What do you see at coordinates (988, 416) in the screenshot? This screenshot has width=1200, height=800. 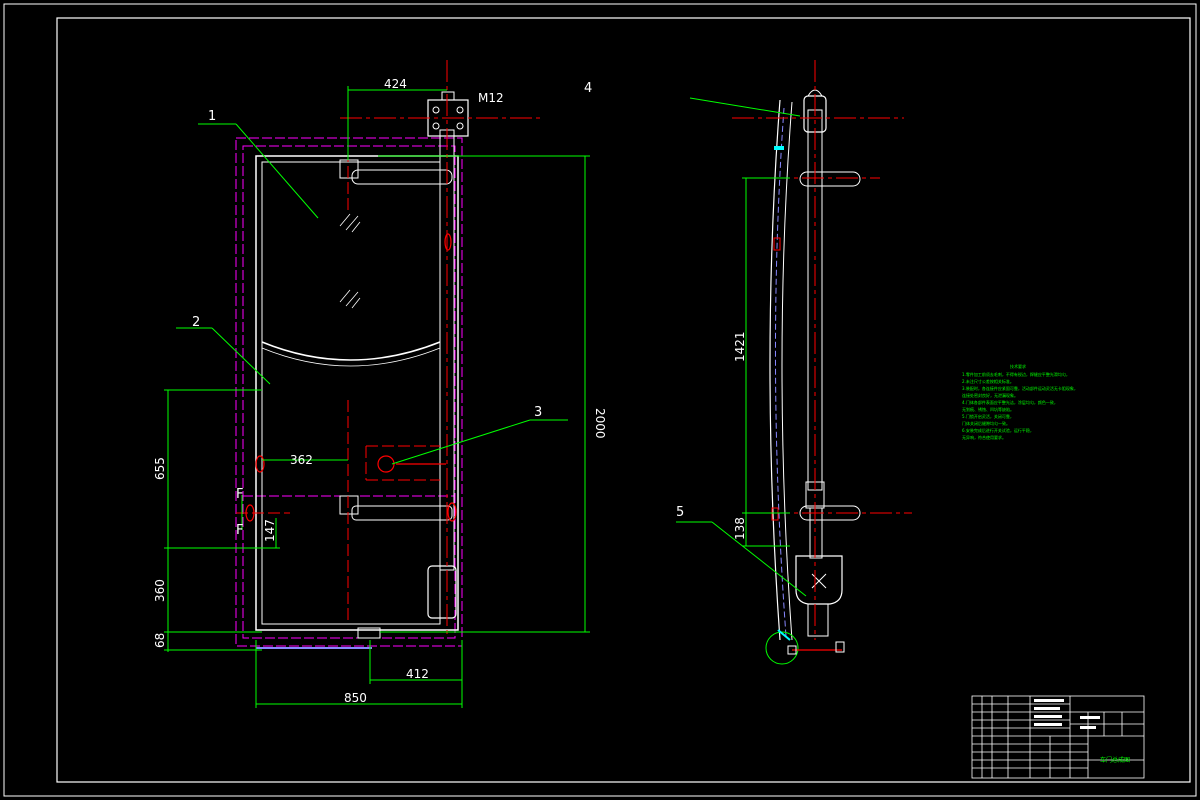 I see `note-line: 5.门锁开启灵活，关闭可靠，` at bounding box center [988, 416].